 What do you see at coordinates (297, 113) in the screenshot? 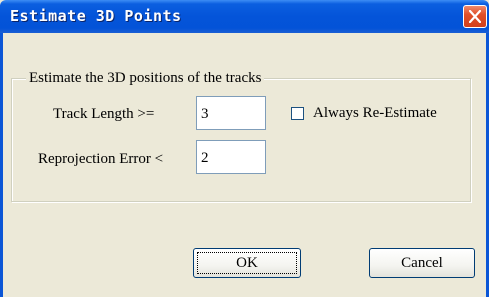
I see `always-reestimate-checkbox` at bounding box center [297, 113].